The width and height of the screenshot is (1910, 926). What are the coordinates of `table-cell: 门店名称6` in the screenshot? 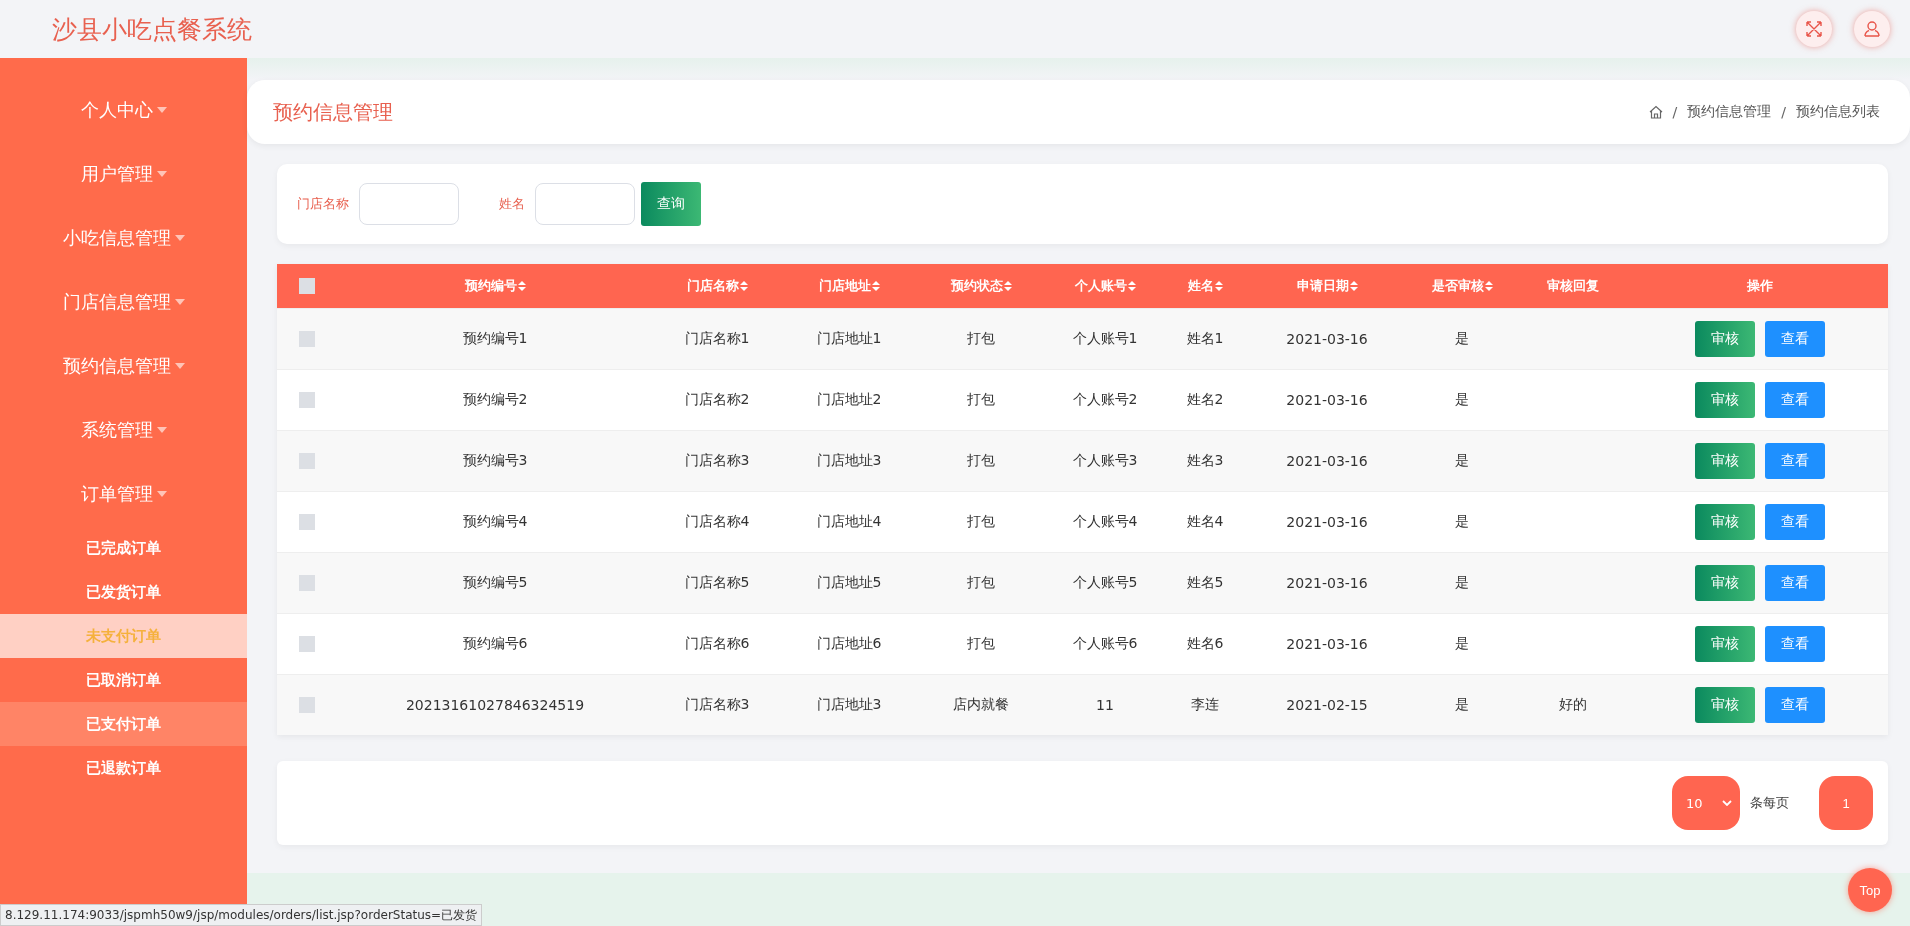 It's located at (717, 644).